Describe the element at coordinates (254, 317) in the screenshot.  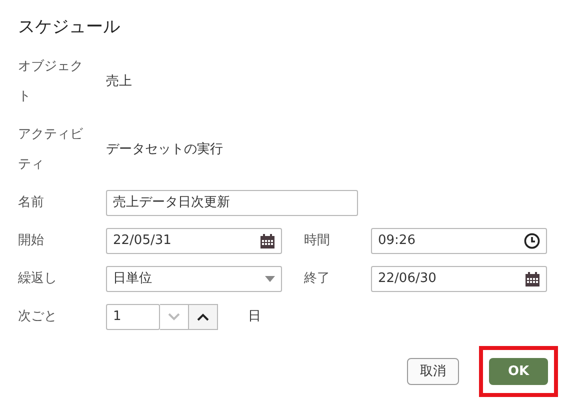
I see `unit-label: 日` at that location.